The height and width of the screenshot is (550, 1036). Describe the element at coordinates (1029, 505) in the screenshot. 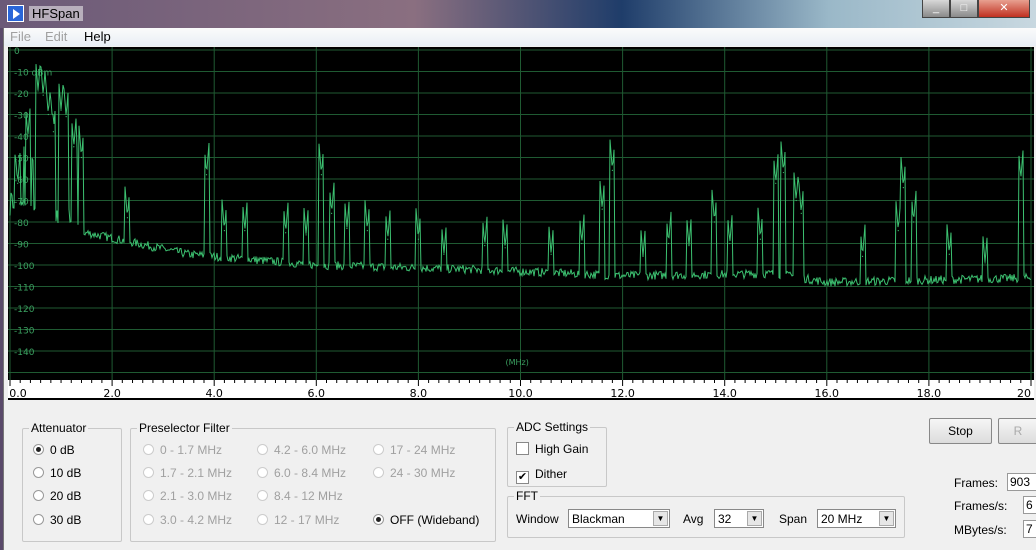

I see `fps-value: 6` at that location.